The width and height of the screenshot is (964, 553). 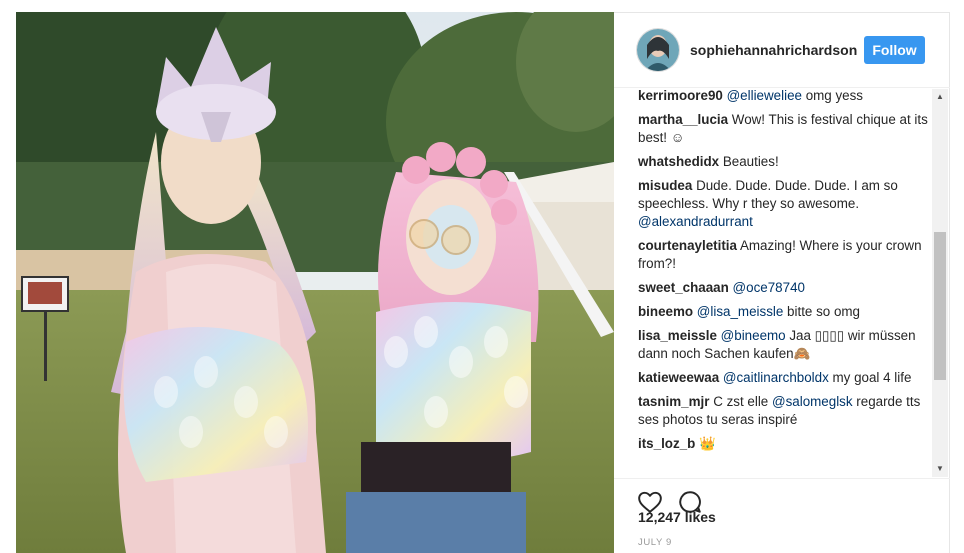 What do you see at coordinates (773, 50) in the screenshot?
I see `post-username: sophiehannahrichardson` at bounding box center [773, 50].